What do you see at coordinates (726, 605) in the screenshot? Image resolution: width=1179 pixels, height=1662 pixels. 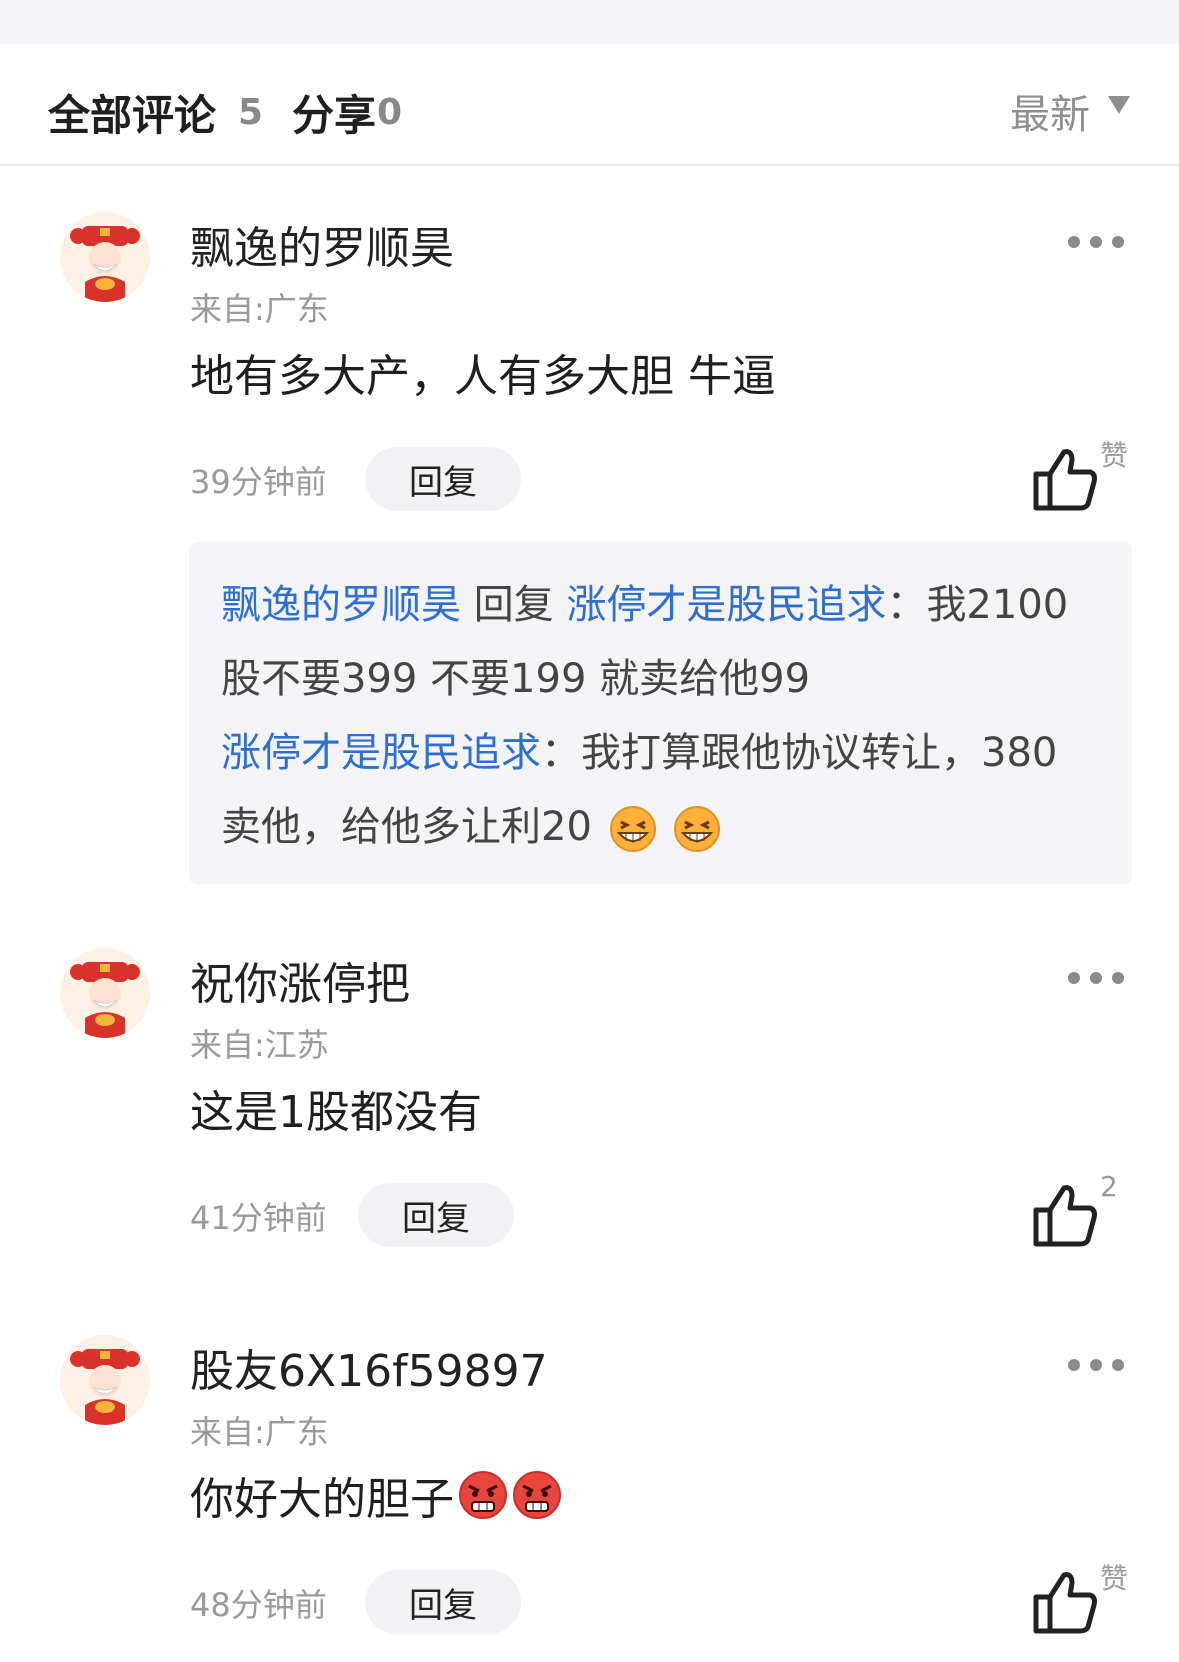 I see `reply-target-link: 涨停才是股民追求` at bounding box center [726, 605].